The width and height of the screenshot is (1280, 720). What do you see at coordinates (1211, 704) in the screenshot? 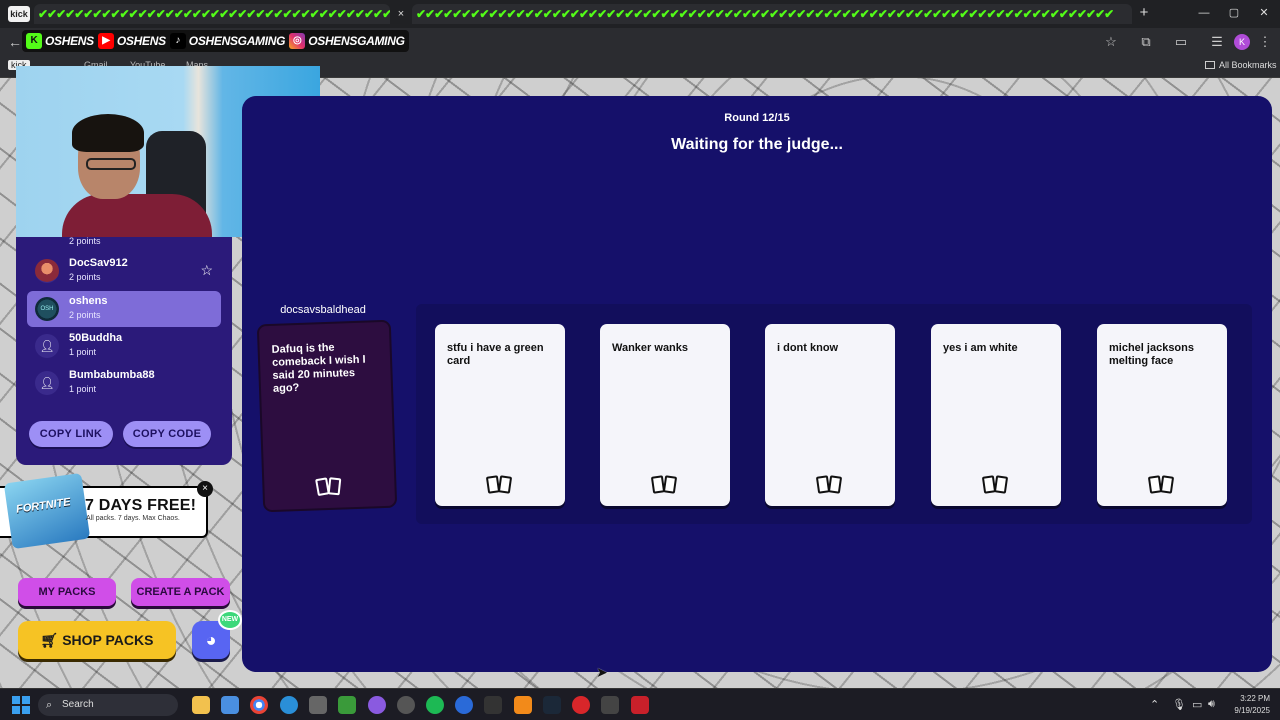
I see `volume-icon: 🔊︎` at bounding box center [1211, 704].